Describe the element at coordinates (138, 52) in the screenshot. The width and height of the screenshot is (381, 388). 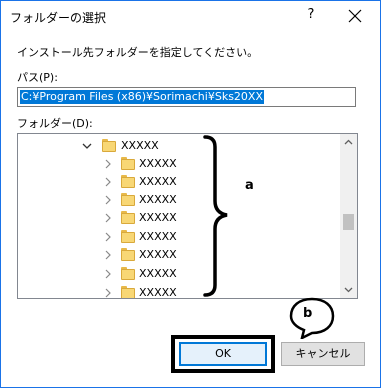
I see `instruction-text: インストール先フォルダーを指定してください。` at that location.